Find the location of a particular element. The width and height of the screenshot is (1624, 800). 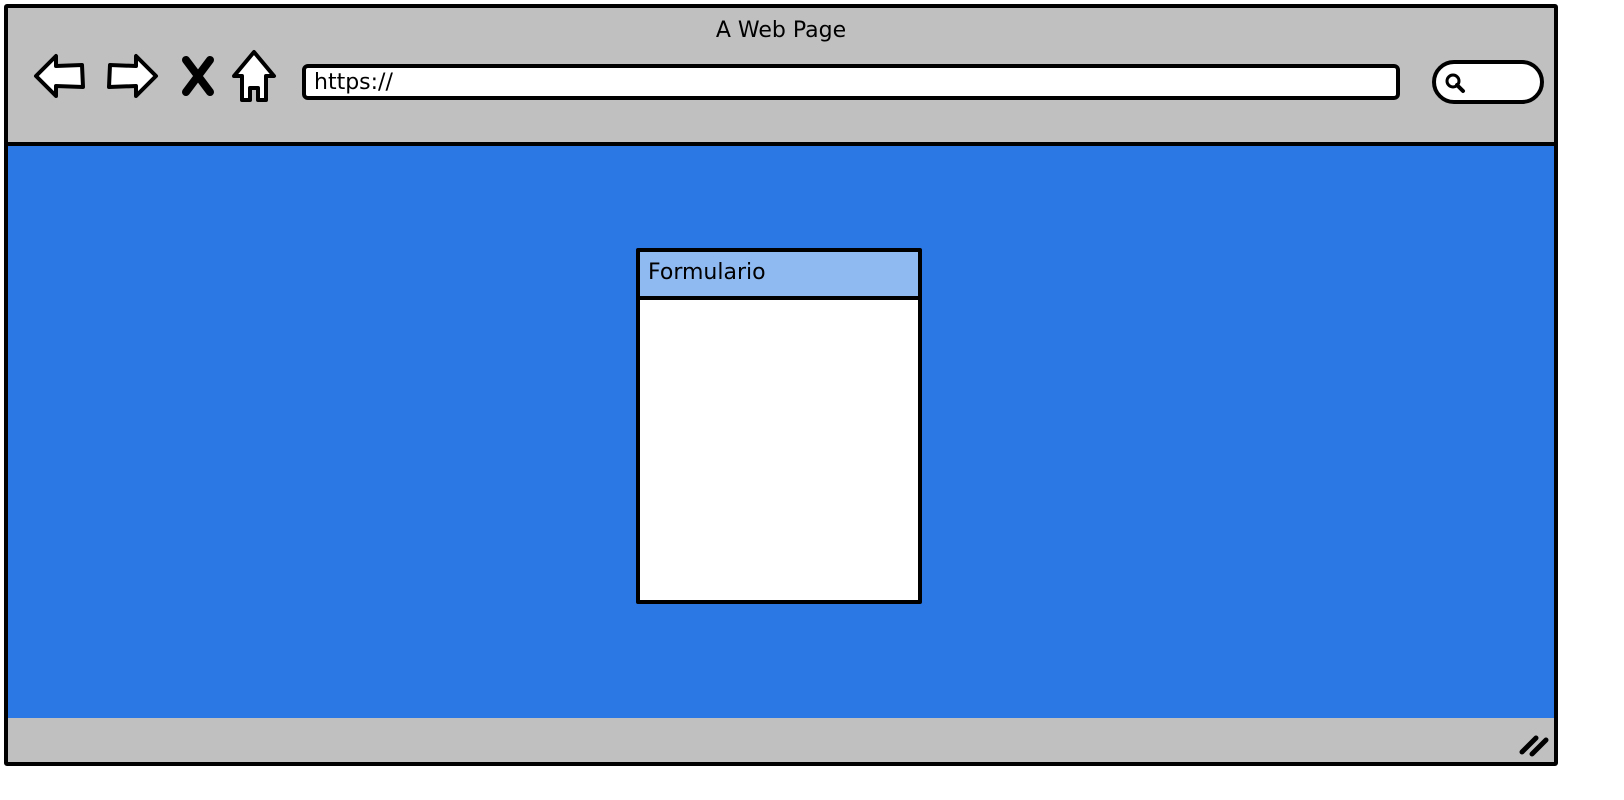

form-header: Formulario is located at coordinates (779, 276).